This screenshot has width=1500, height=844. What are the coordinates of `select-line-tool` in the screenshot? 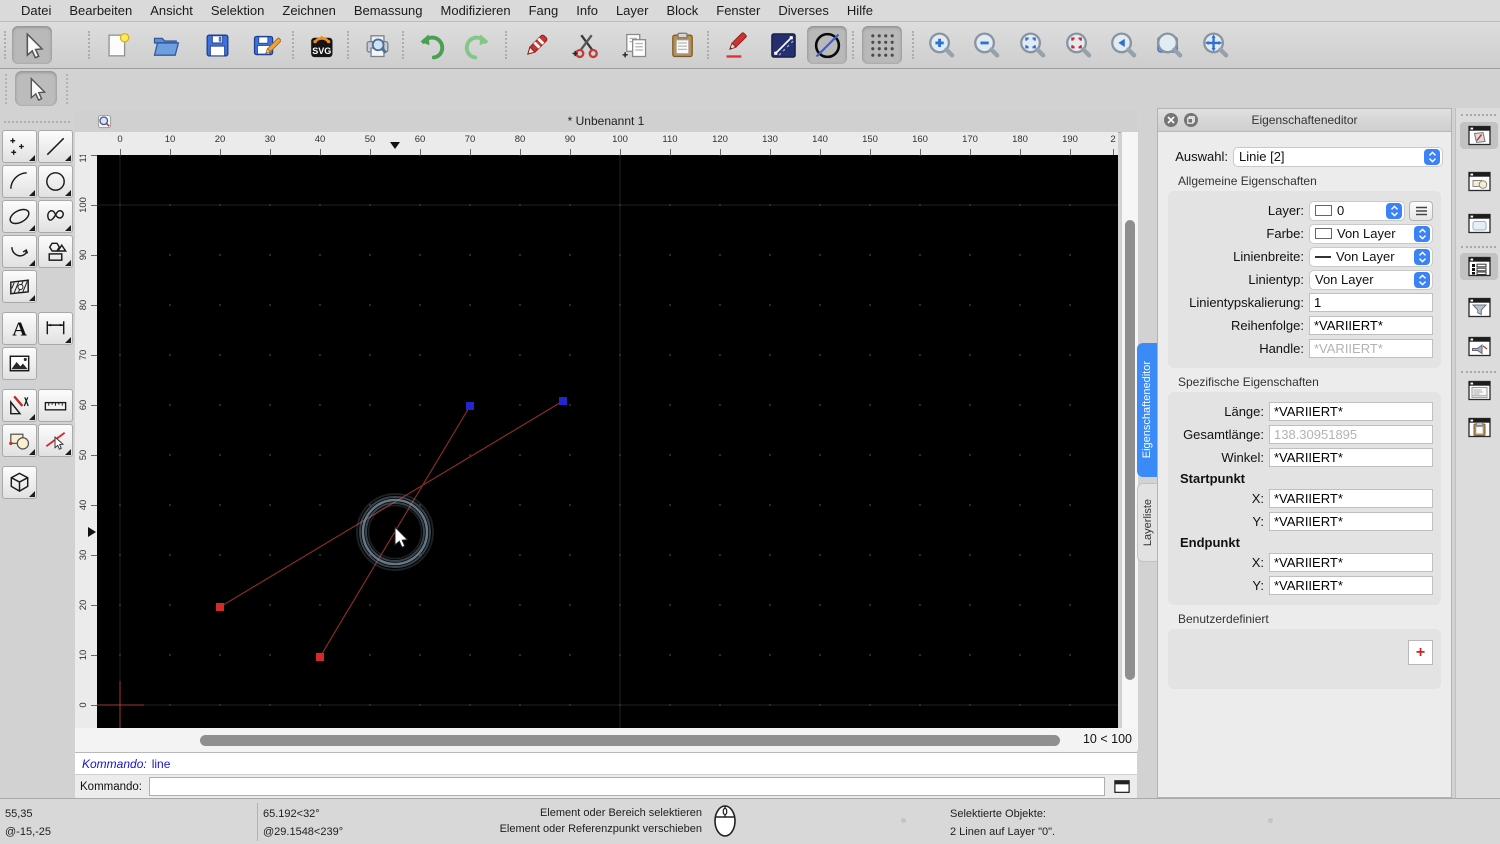 It's located at (55, 440).